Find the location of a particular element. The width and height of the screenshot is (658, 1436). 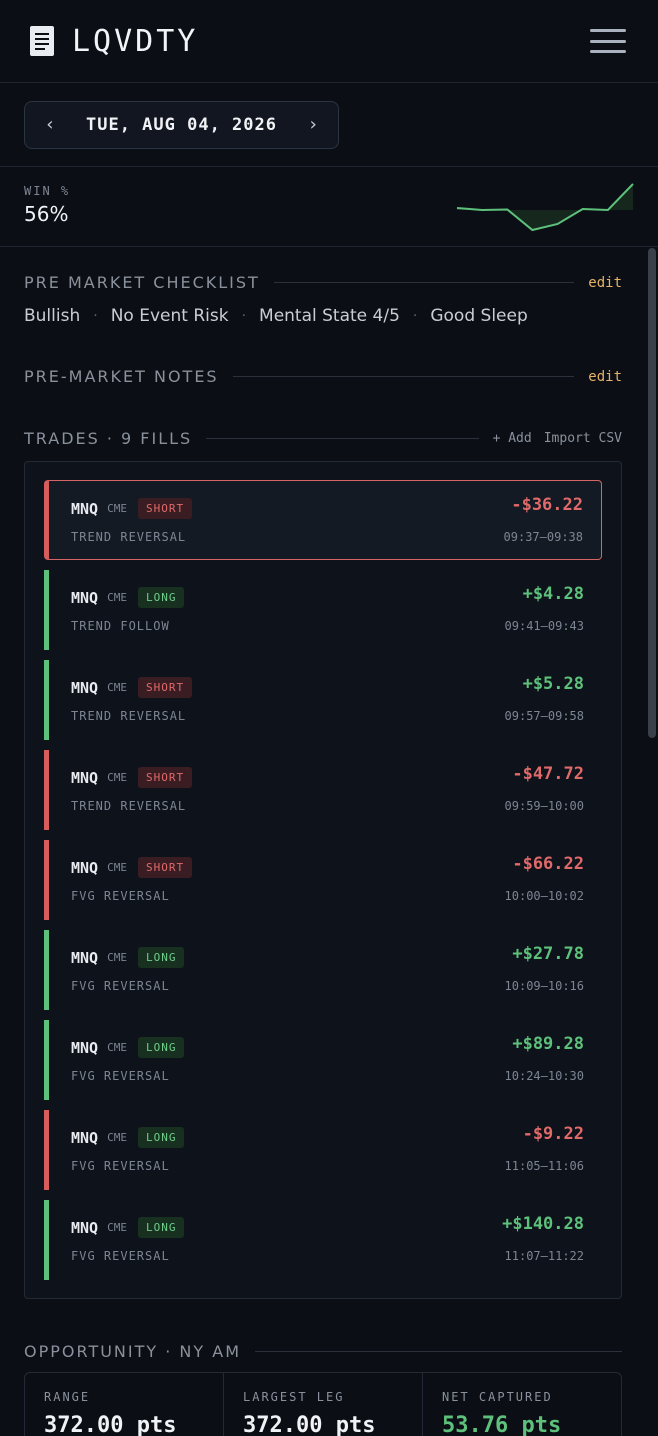

edit-checklist-link: edit is located at coordinates (605, 283).